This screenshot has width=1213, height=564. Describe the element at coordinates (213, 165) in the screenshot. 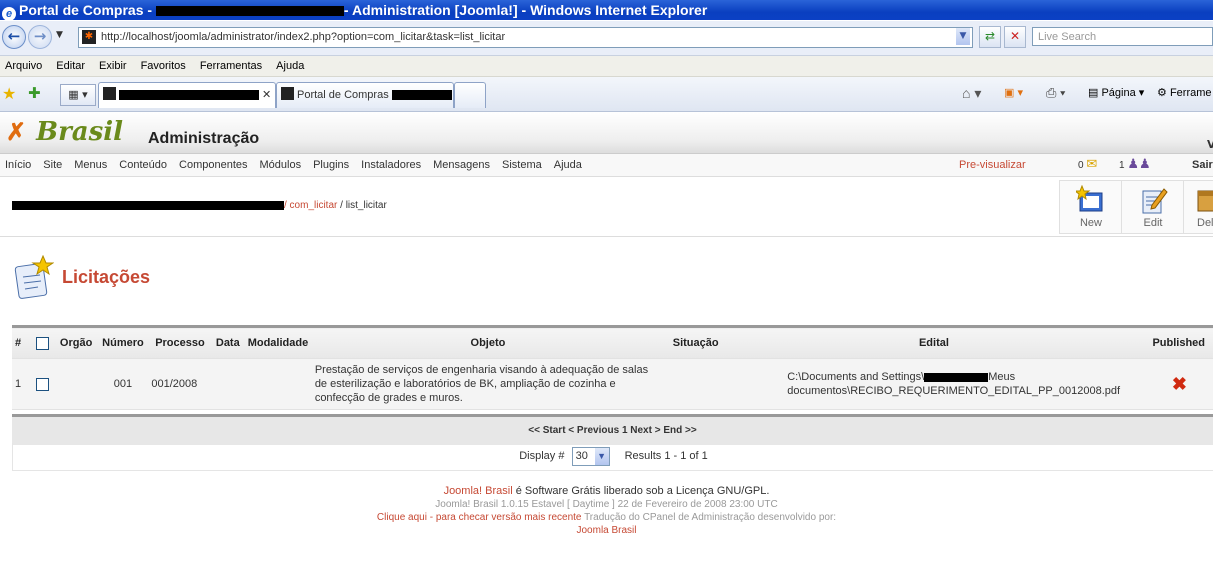

I see `jmenu-componentes: Componentes` at that location.